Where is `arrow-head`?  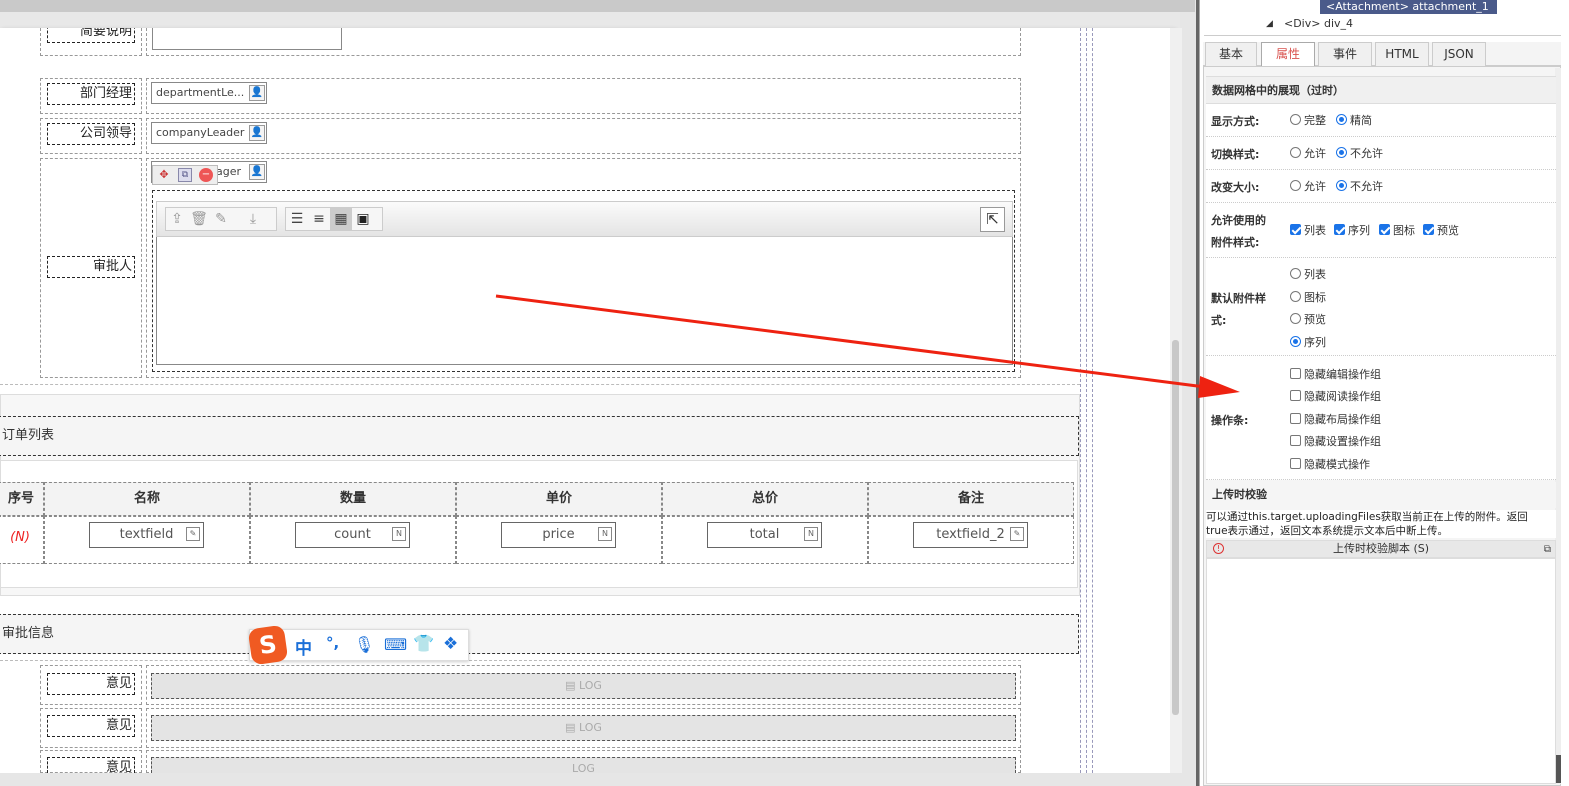 arrow-head is located at coordinates (1219, 387).